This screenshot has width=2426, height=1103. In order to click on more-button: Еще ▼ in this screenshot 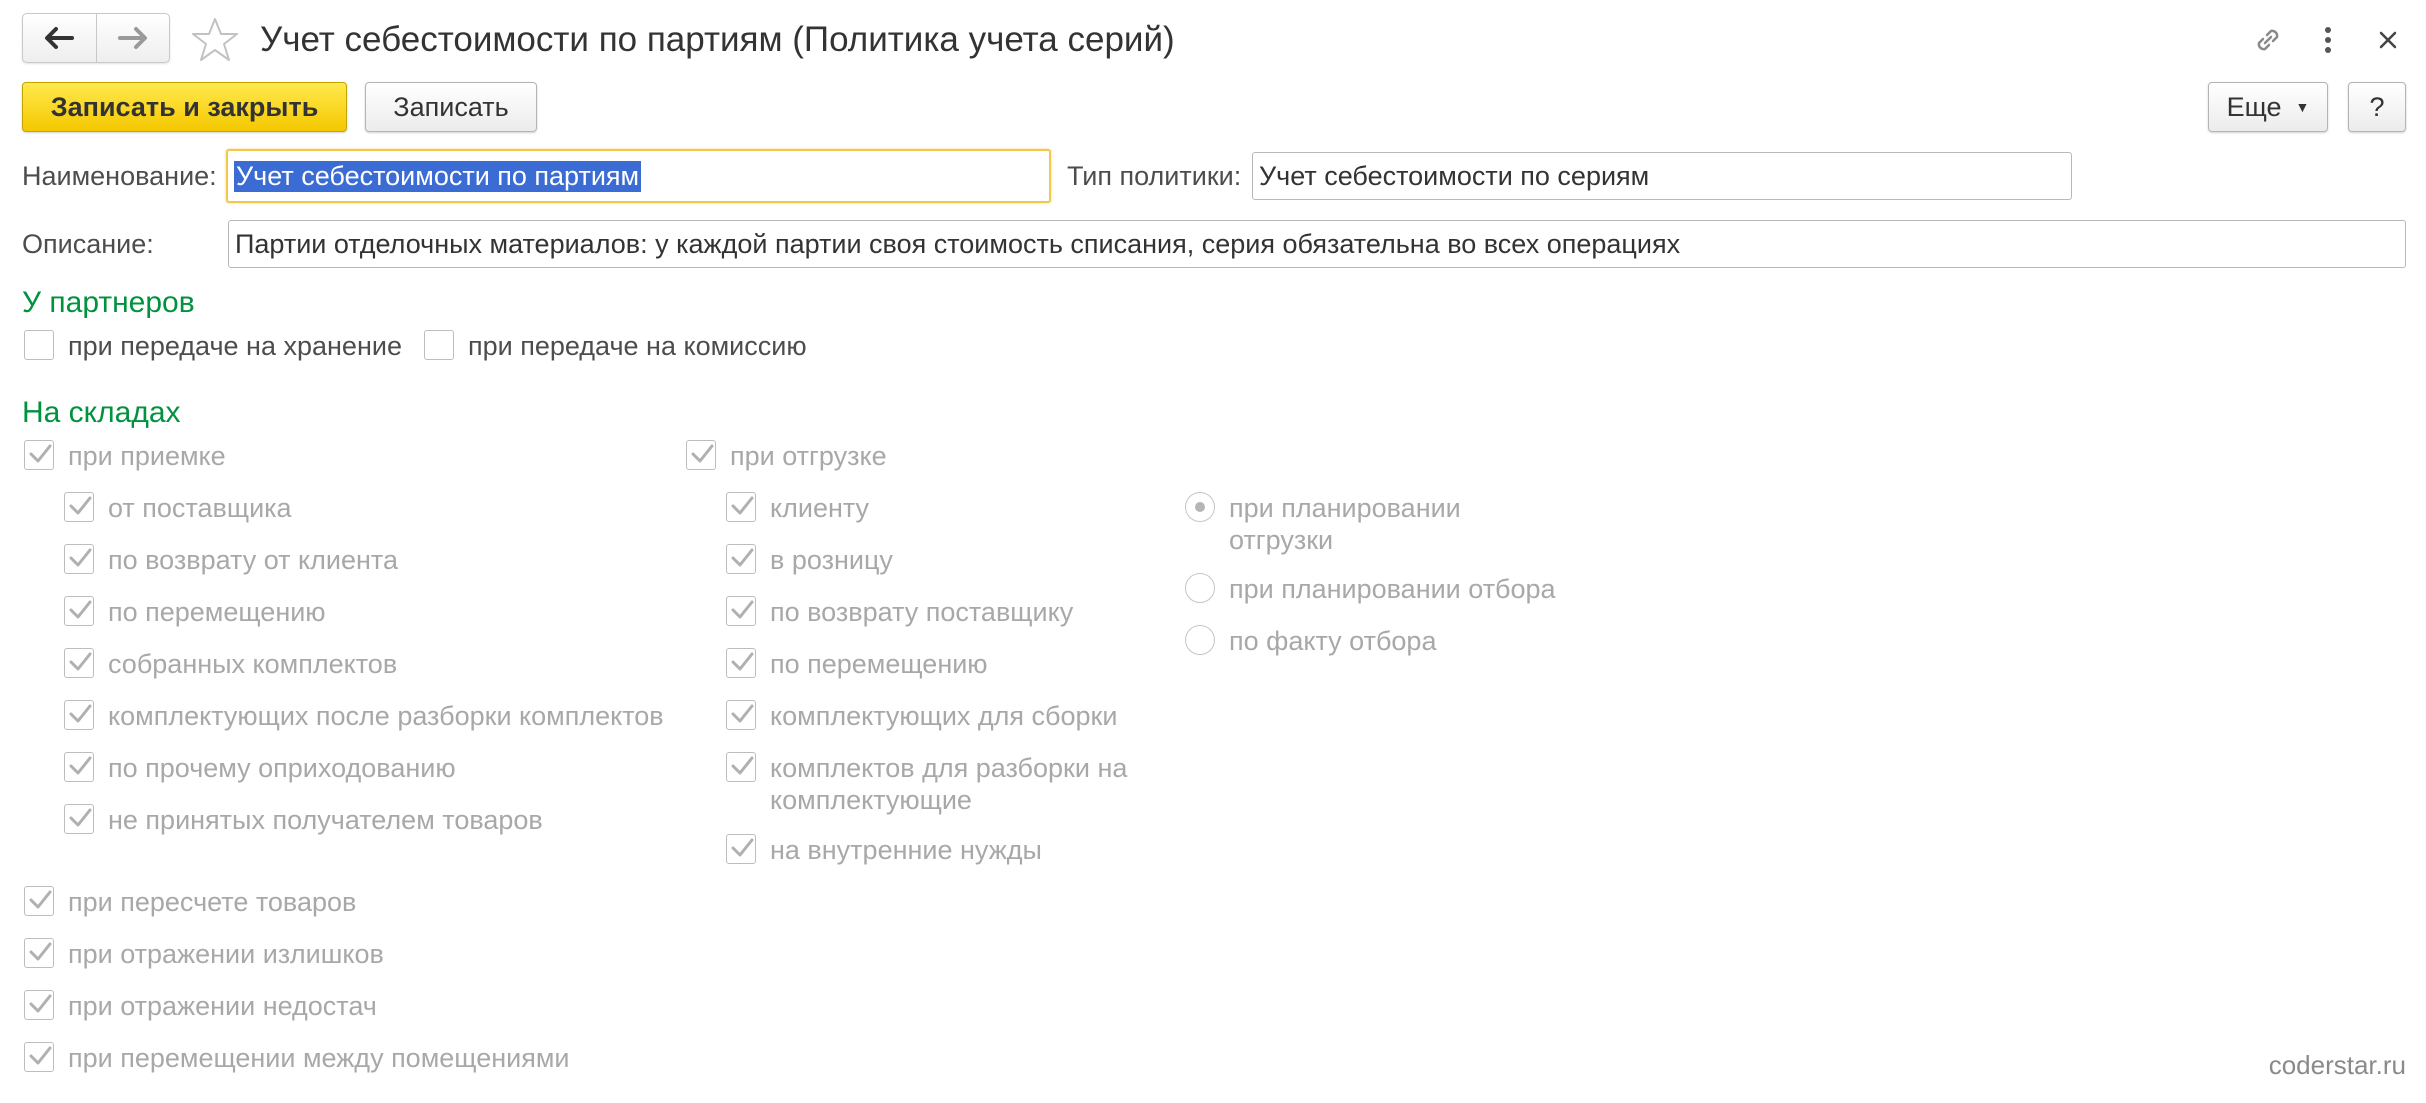, I will do `click(2268, 107)`.